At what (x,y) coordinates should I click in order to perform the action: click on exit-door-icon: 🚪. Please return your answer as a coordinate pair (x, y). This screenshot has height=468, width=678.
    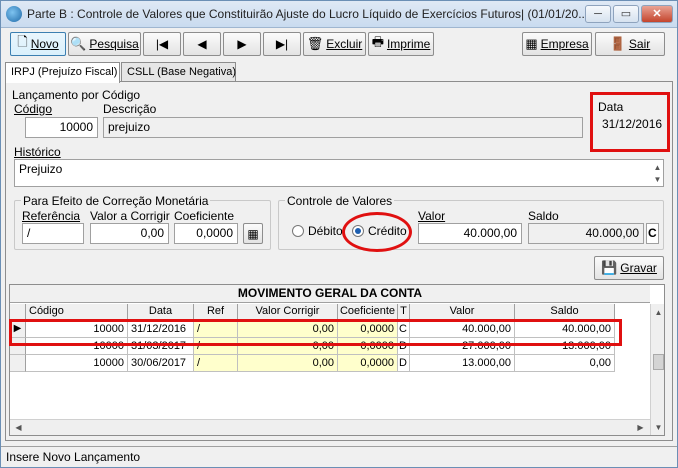
    Looking at the image, I should click on (617, 43).